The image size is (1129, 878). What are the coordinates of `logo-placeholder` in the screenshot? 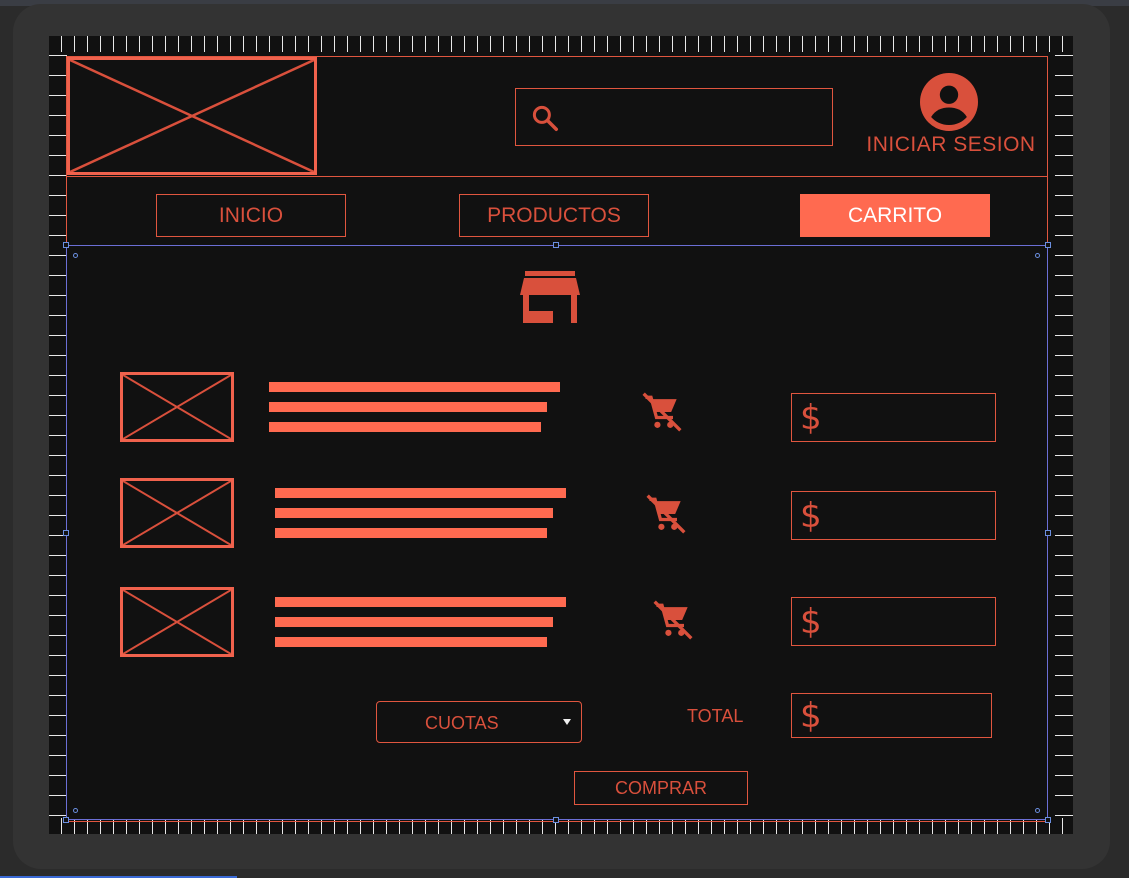 It's located at (192, 116).